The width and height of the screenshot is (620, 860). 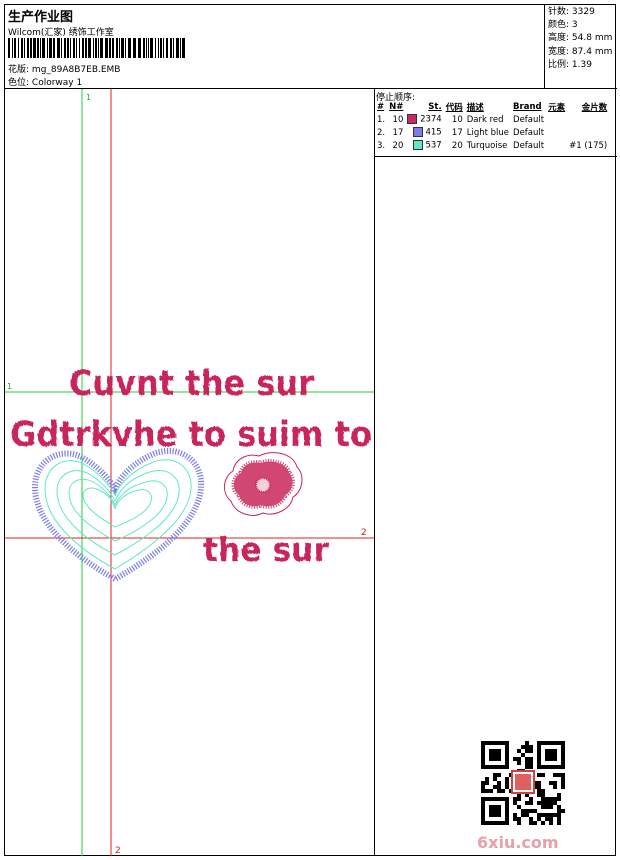 I want to click on heart-motif, so click(x=118, y=515).